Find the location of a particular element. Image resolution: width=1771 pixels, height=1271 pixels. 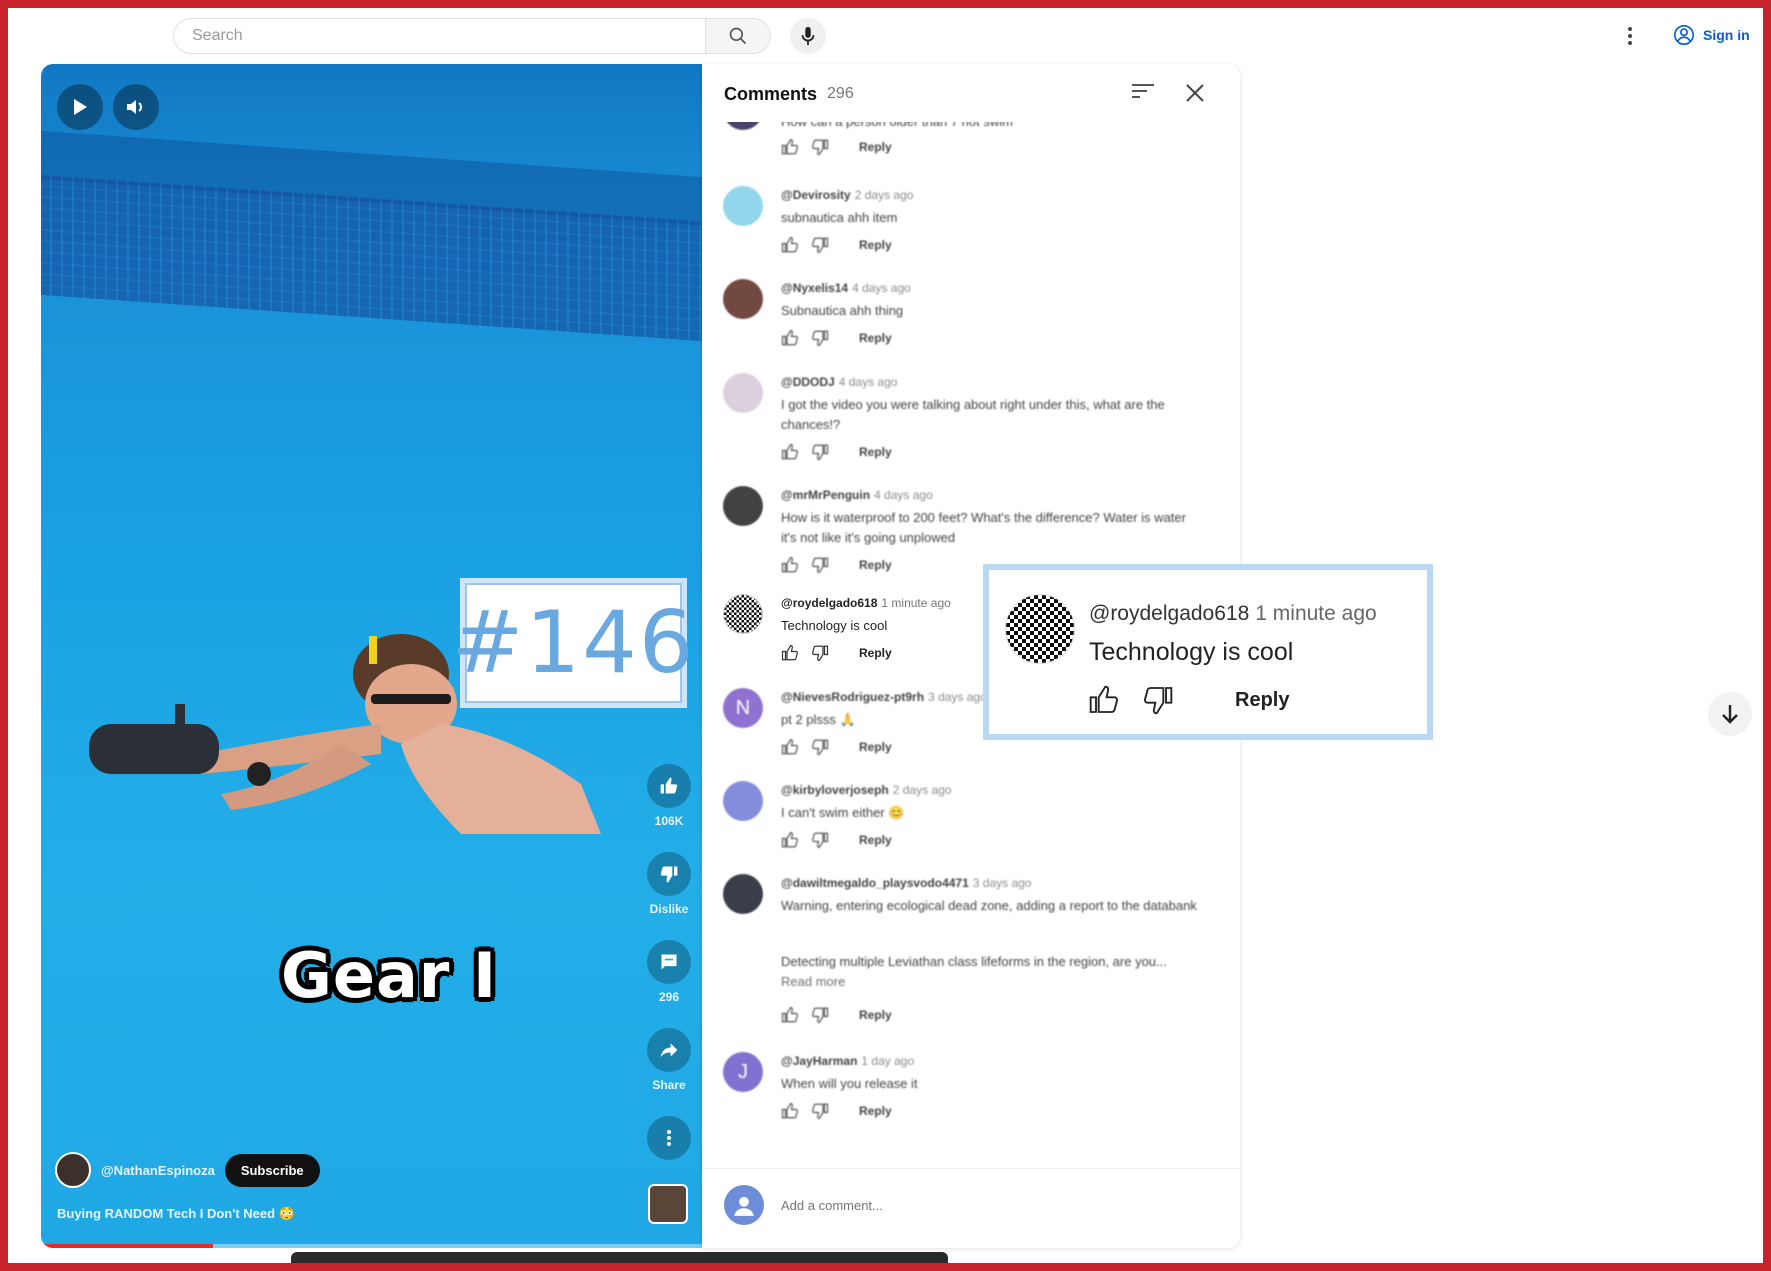

comment-header: @dawiltmegaldo_playsvodo4471 3 days ago is located at coordinates (906, 883).